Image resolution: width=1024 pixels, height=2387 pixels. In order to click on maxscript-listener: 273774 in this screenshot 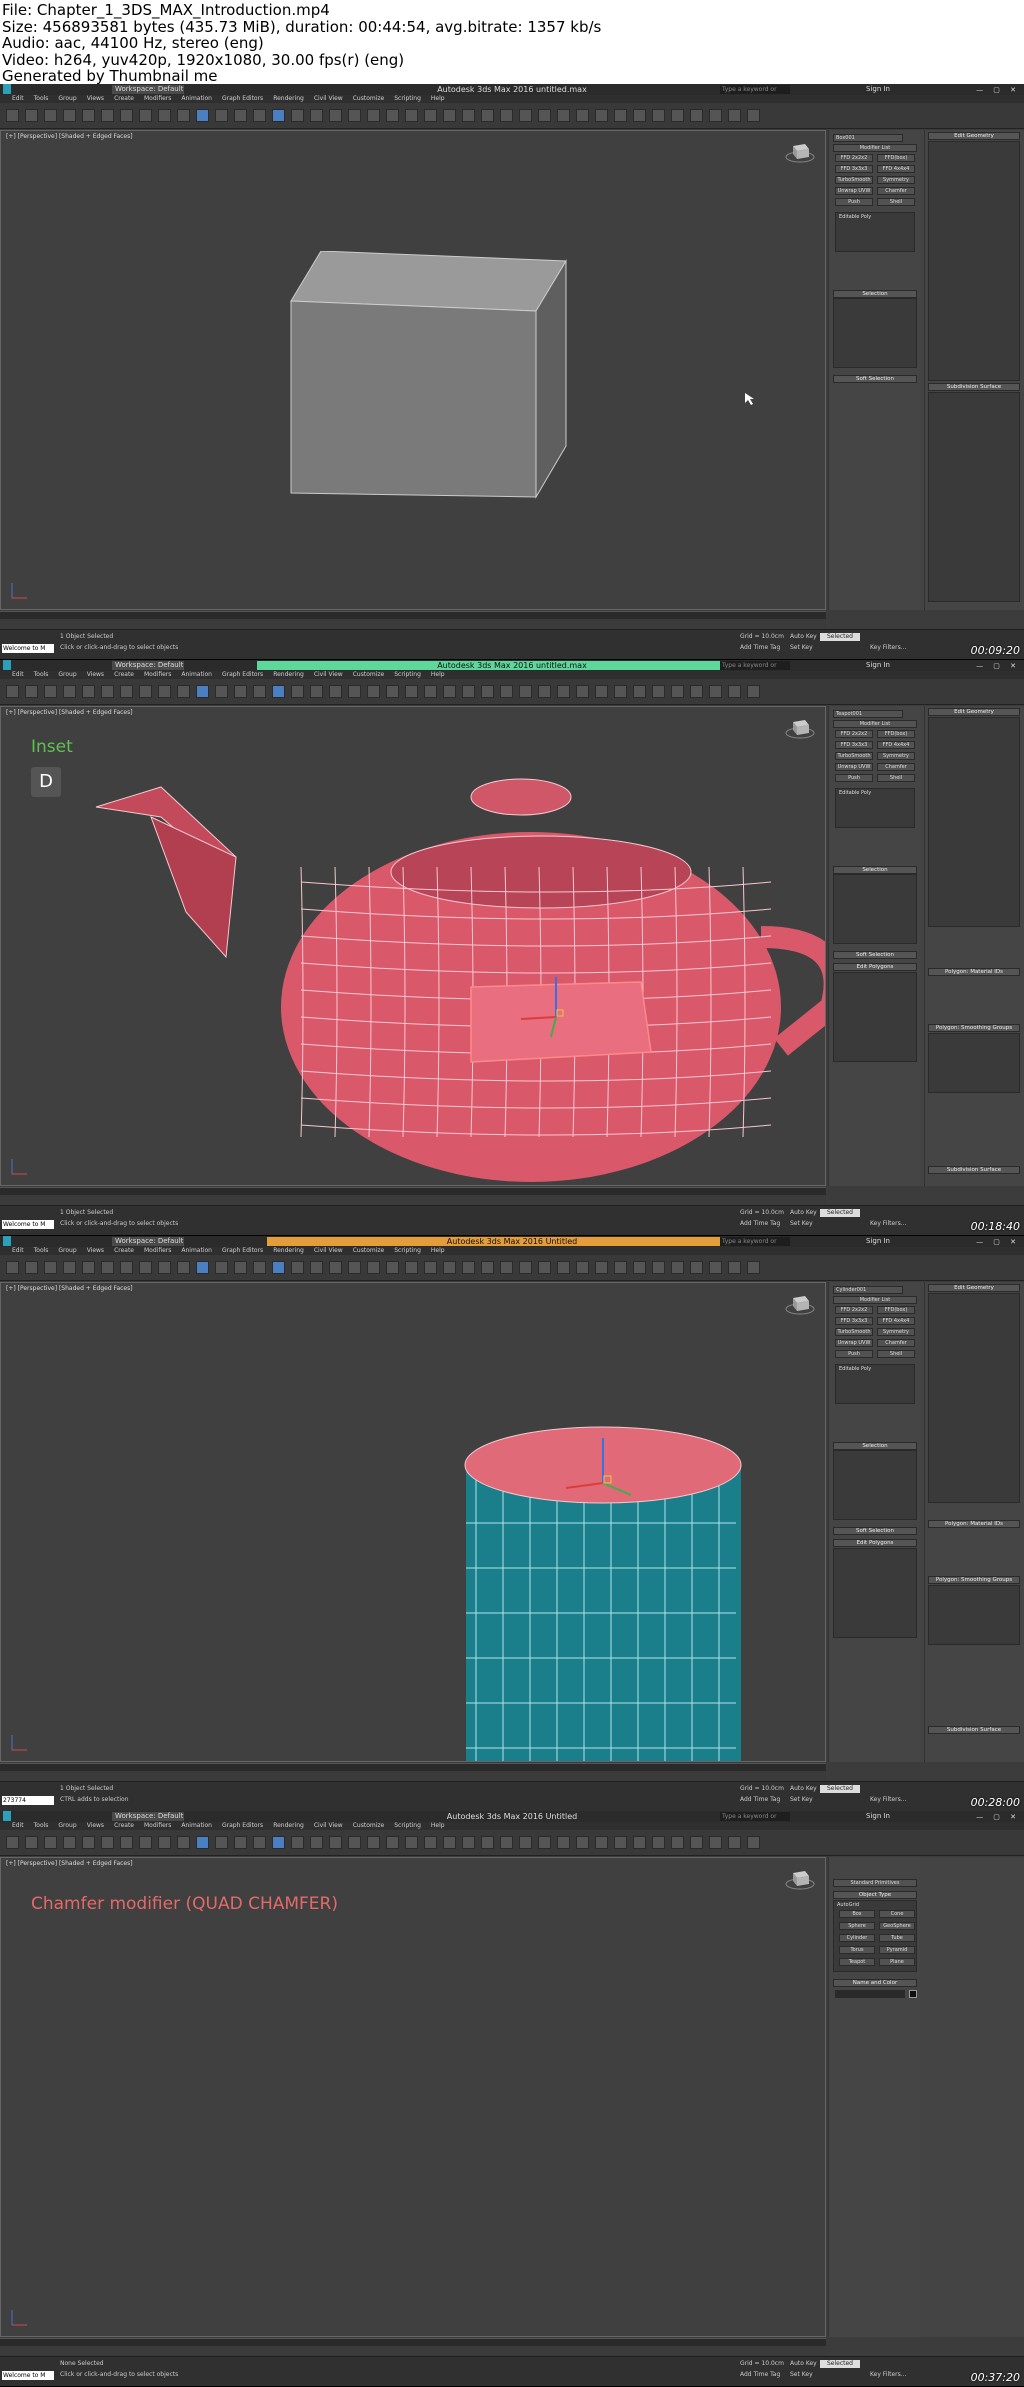, I will do `click(28, 1800)`.